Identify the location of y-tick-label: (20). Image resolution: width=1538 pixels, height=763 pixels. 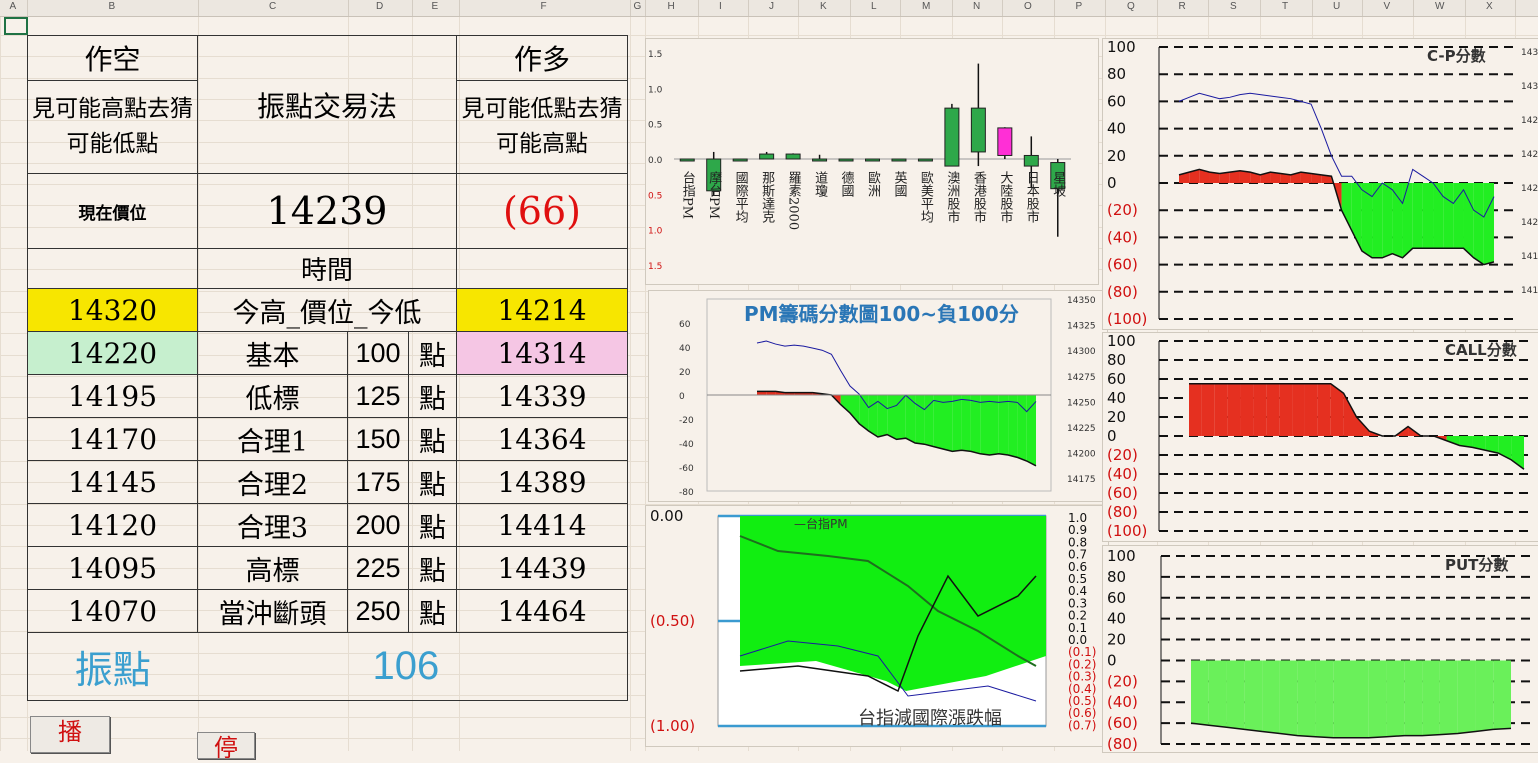
(1122, 681).